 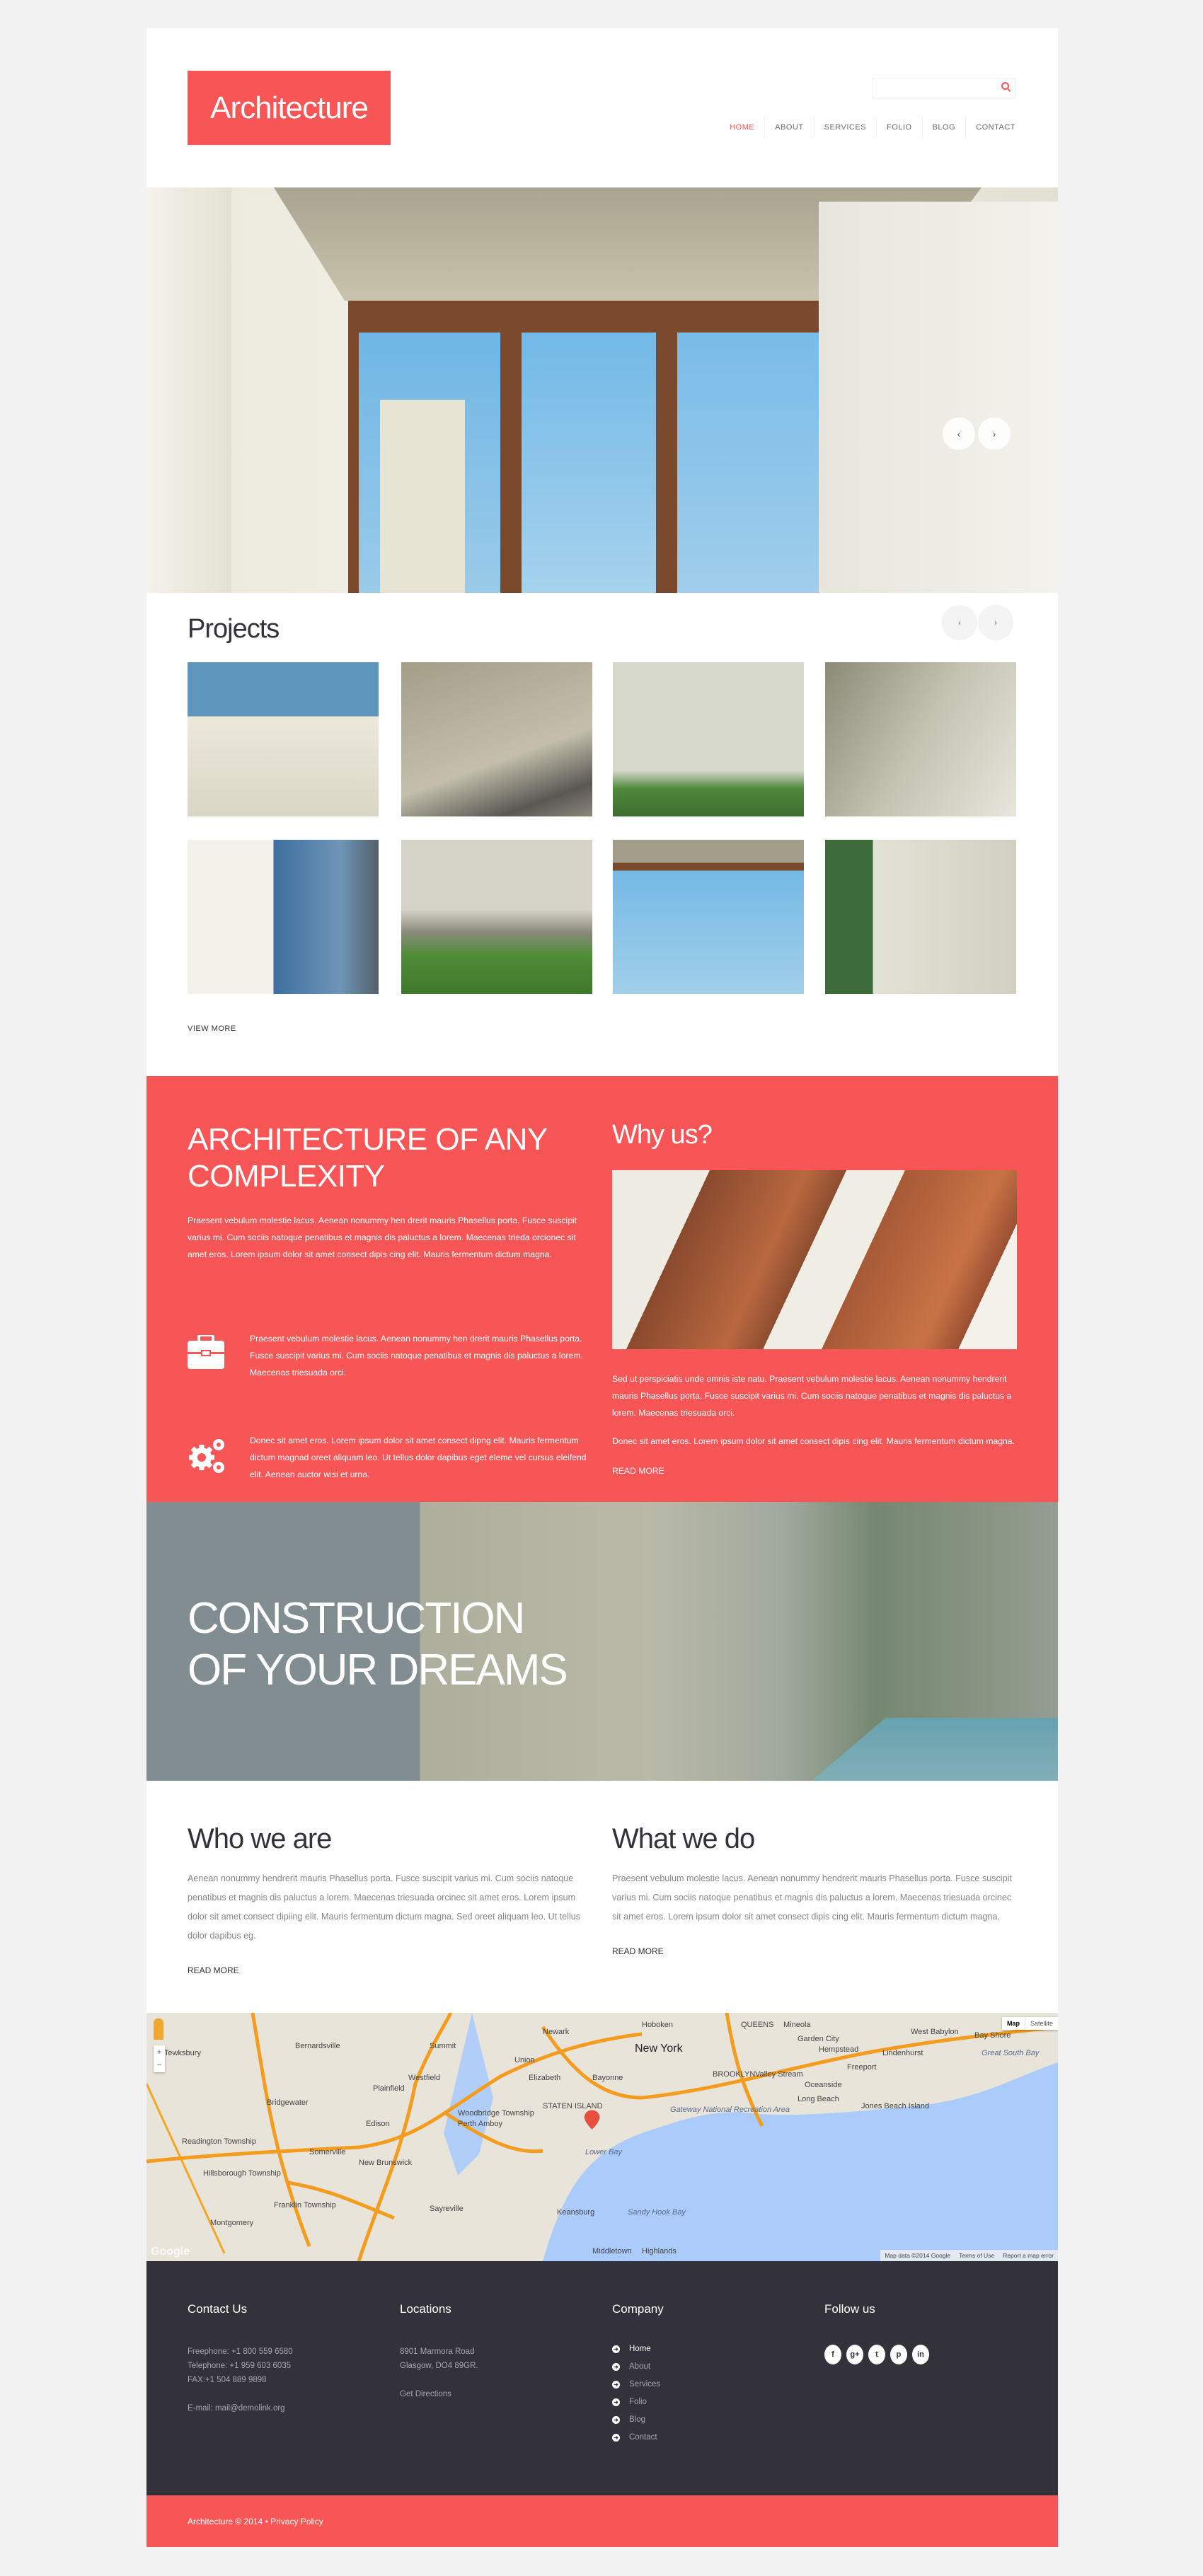 What do you see at coordinates (943, 127) in the screenshot?
I see `nav-blog: BLOG` at bounding box center [943, 127].